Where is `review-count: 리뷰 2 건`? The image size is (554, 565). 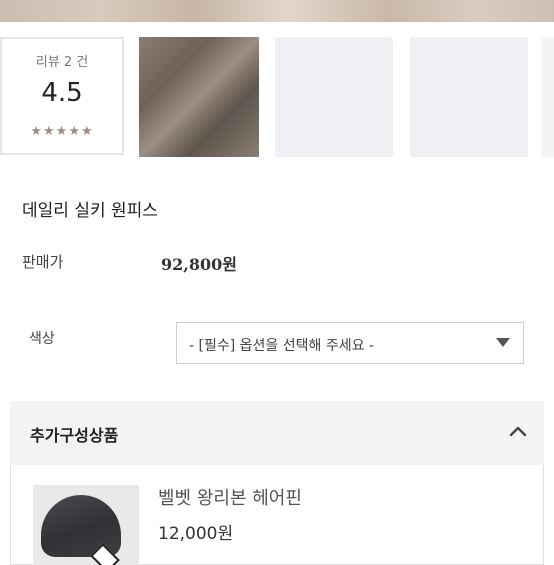
review-count: 리뷰 2 건 is located at coordinates (62, 62).